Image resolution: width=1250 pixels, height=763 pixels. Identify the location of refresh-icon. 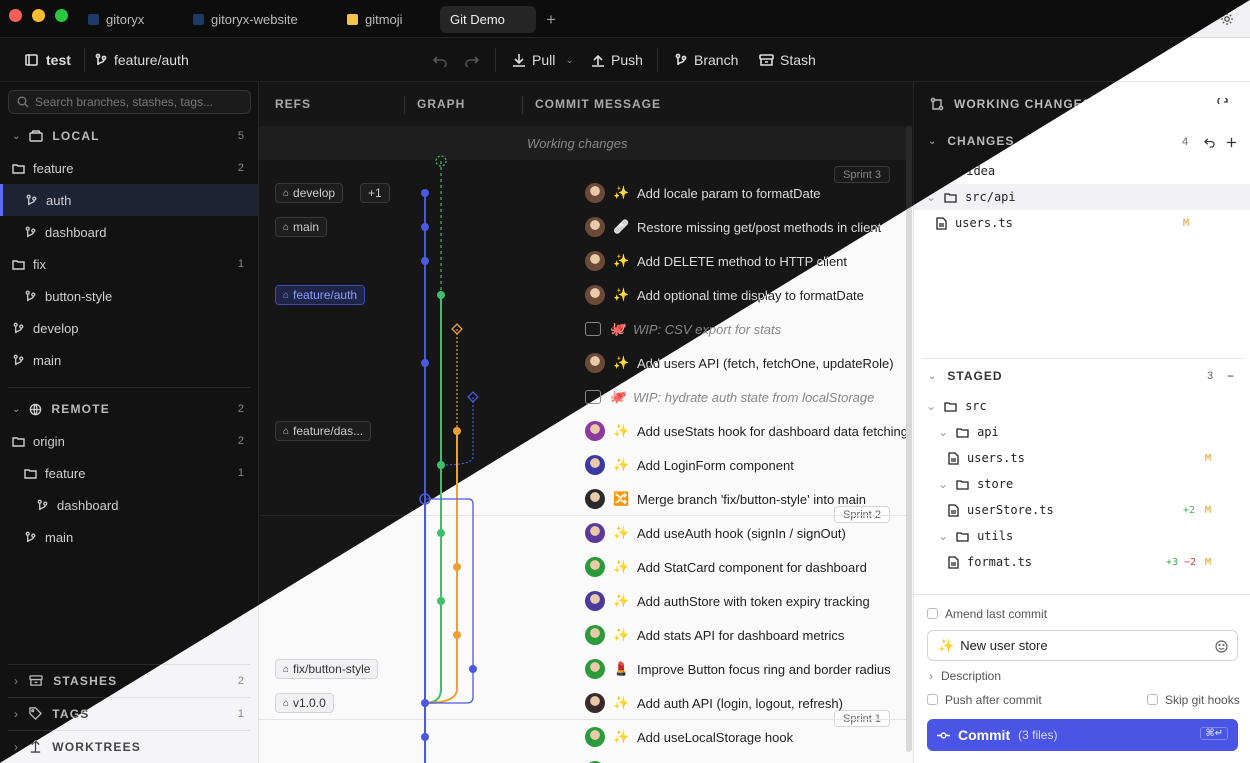
(1223, 104).